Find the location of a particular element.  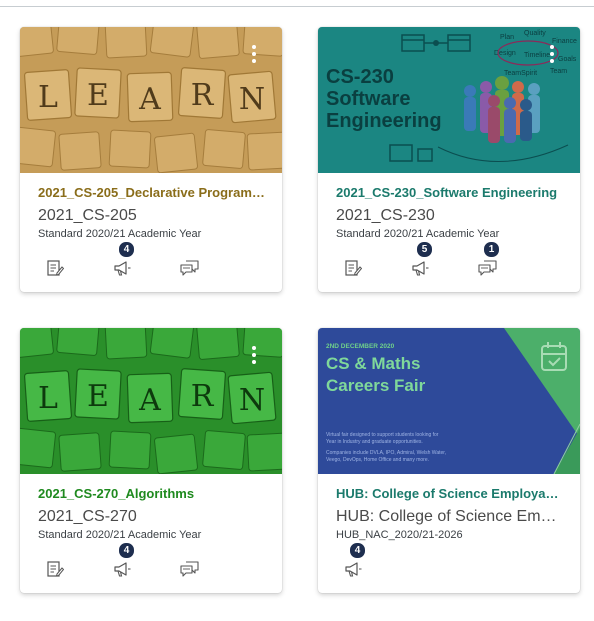

hero-course-word: Software is located at coordinates (368, 99).